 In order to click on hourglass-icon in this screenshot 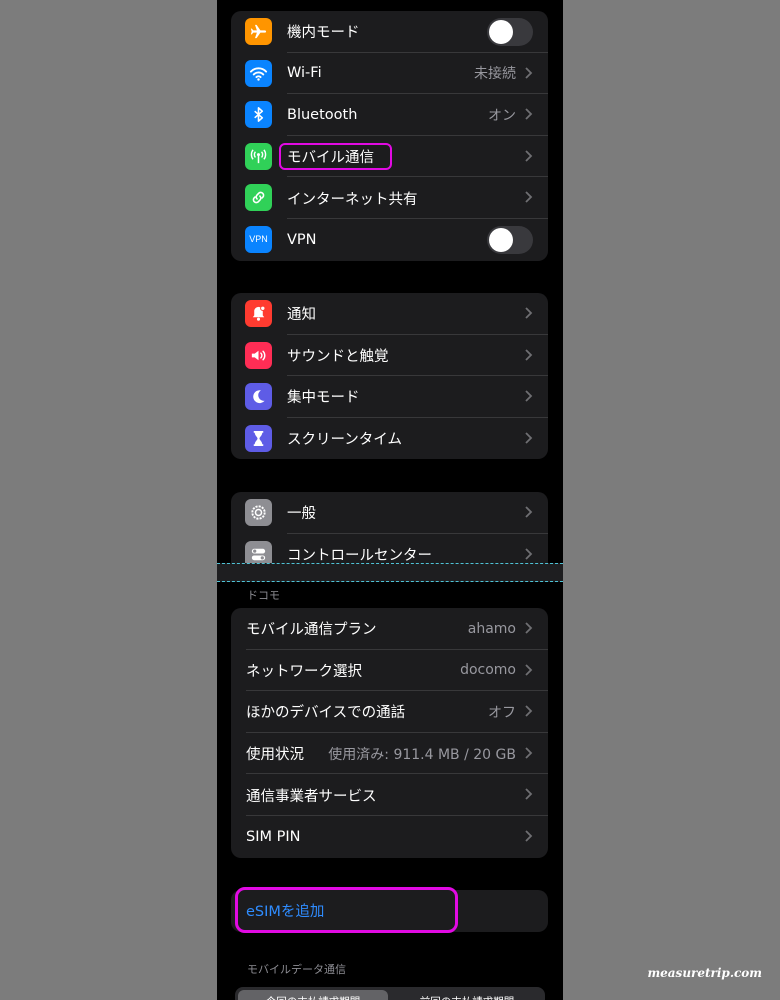, I will do `click(258, 438)`.